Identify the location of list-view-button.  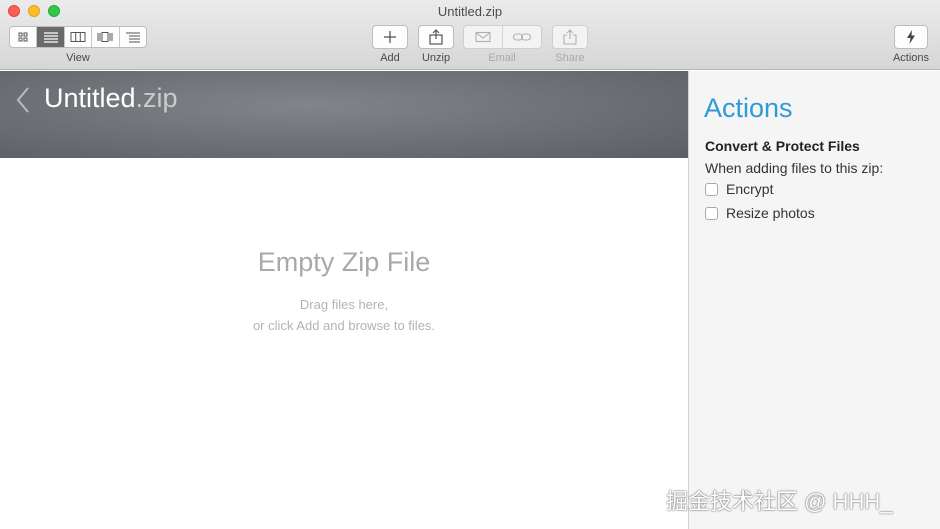
(51, 37).